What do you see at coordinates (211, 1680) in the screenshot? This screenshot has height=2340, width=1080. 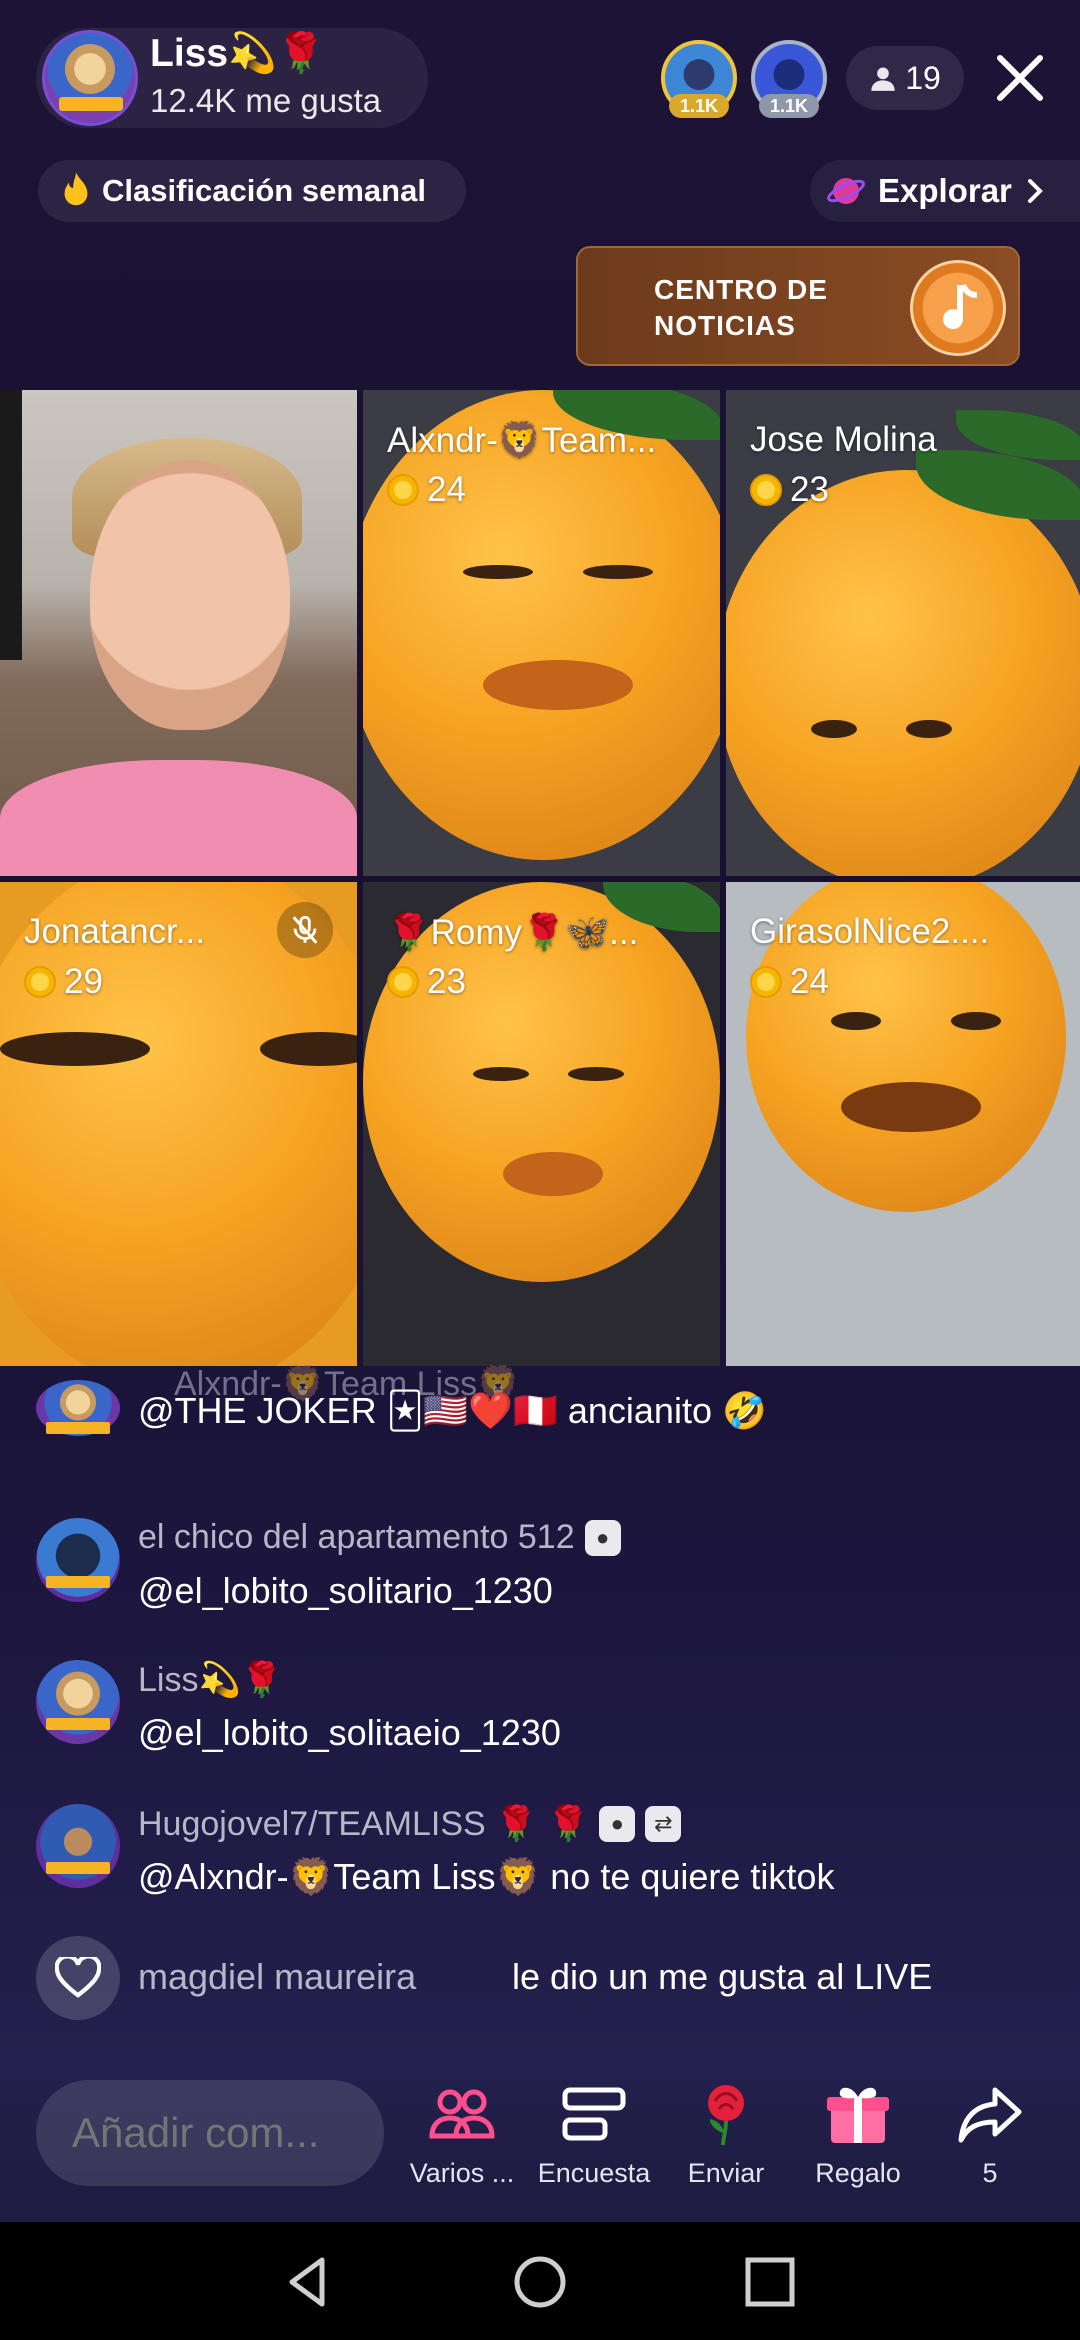 I see `comment-username: Liss💫🌹` at bounding box center [211, 1680].